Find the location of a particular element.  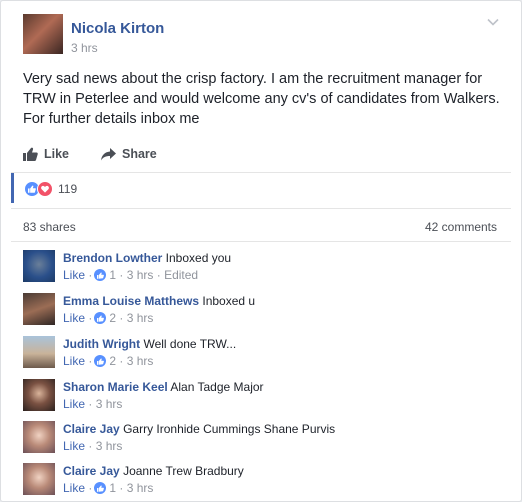

chevron-down-icon is located at coordinates (493, 22).